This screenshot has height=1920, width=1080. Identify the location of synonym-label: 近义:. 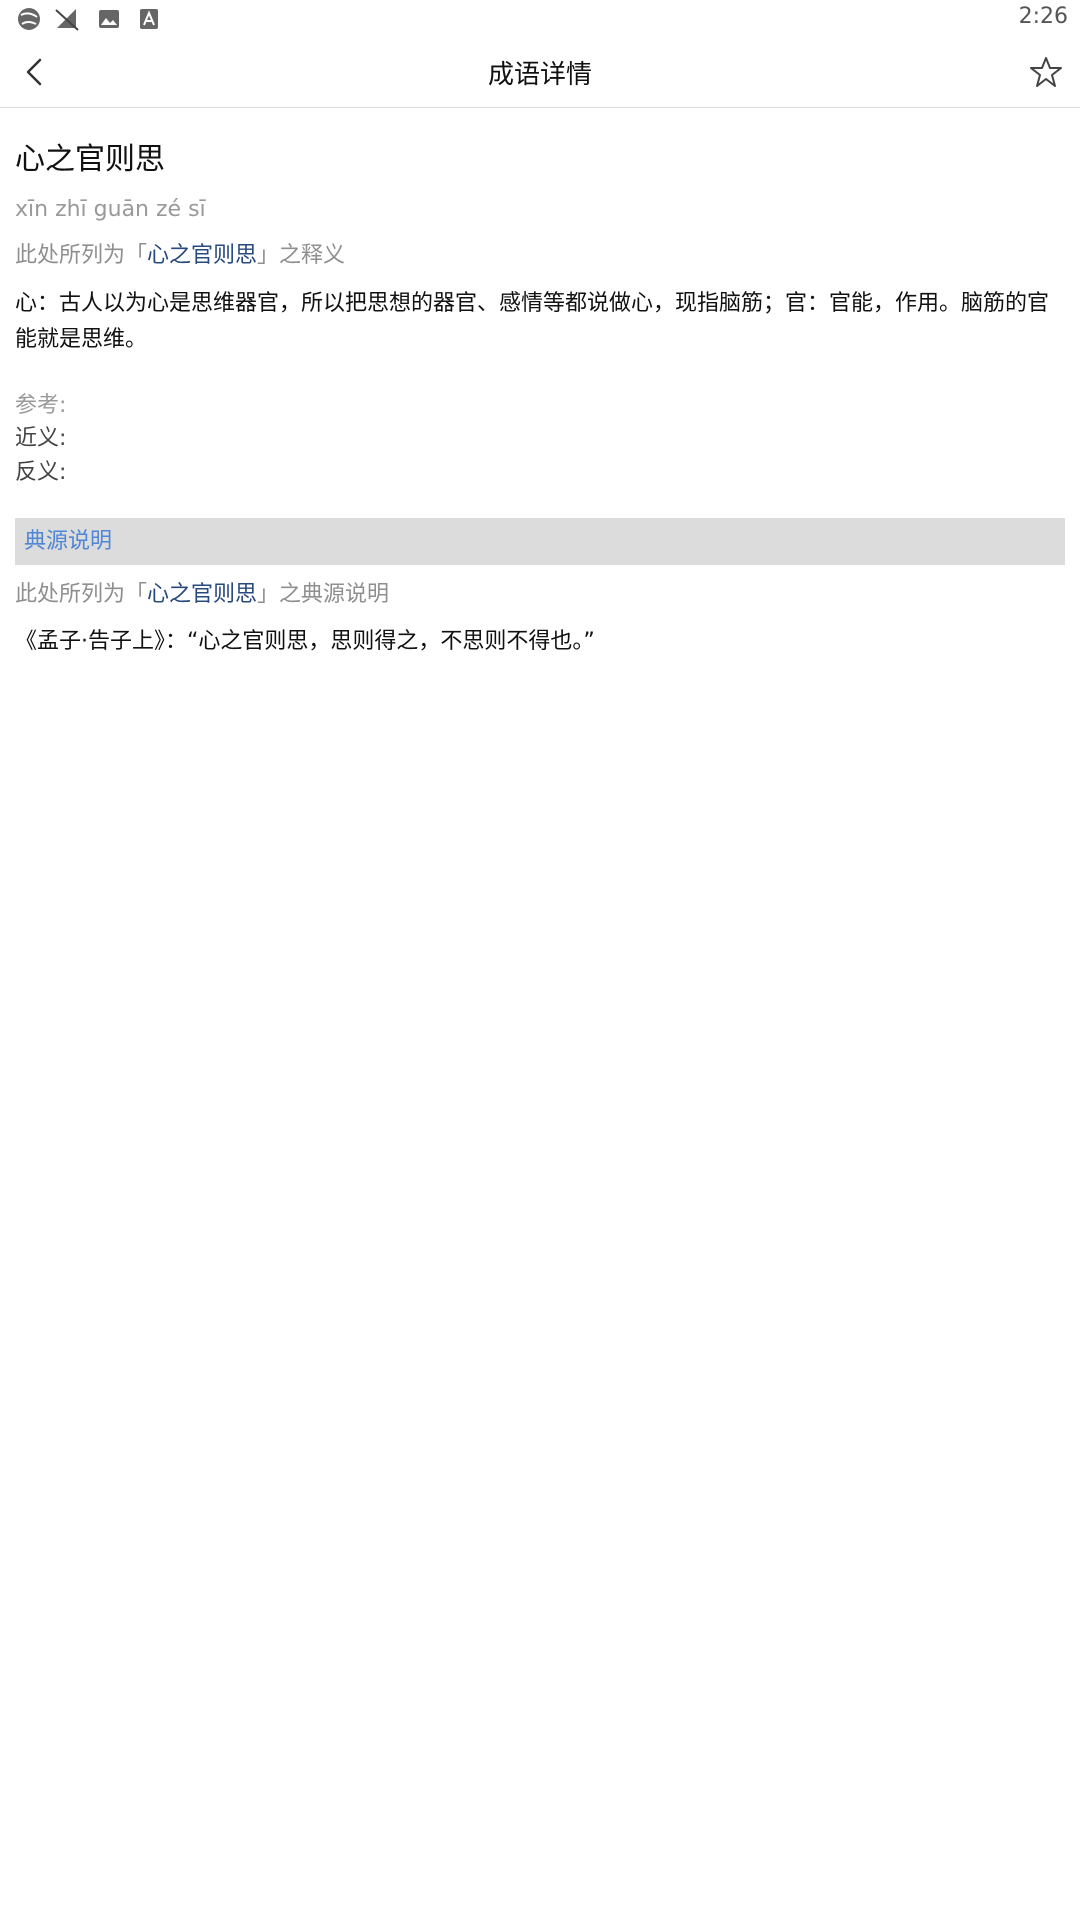
(41, 438).